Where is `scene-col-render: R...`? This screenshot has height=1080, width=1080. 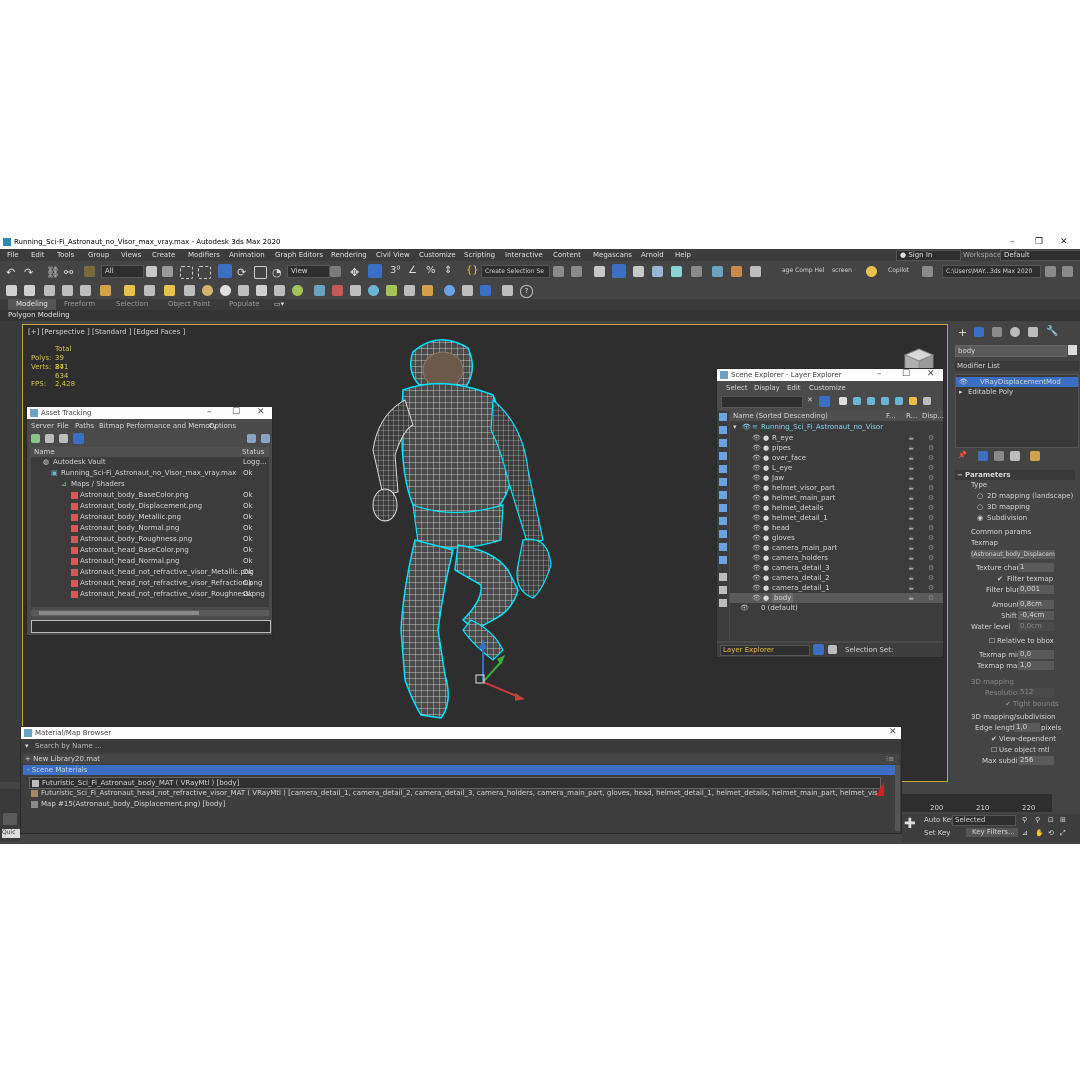 scene-col-render: R... is located at coordinates (911, 416).